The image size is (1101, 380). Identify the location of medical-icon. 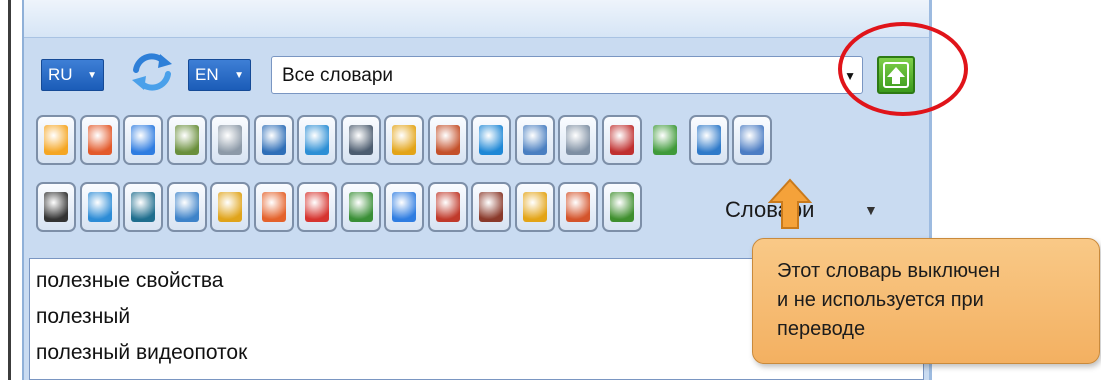
(665, 140).